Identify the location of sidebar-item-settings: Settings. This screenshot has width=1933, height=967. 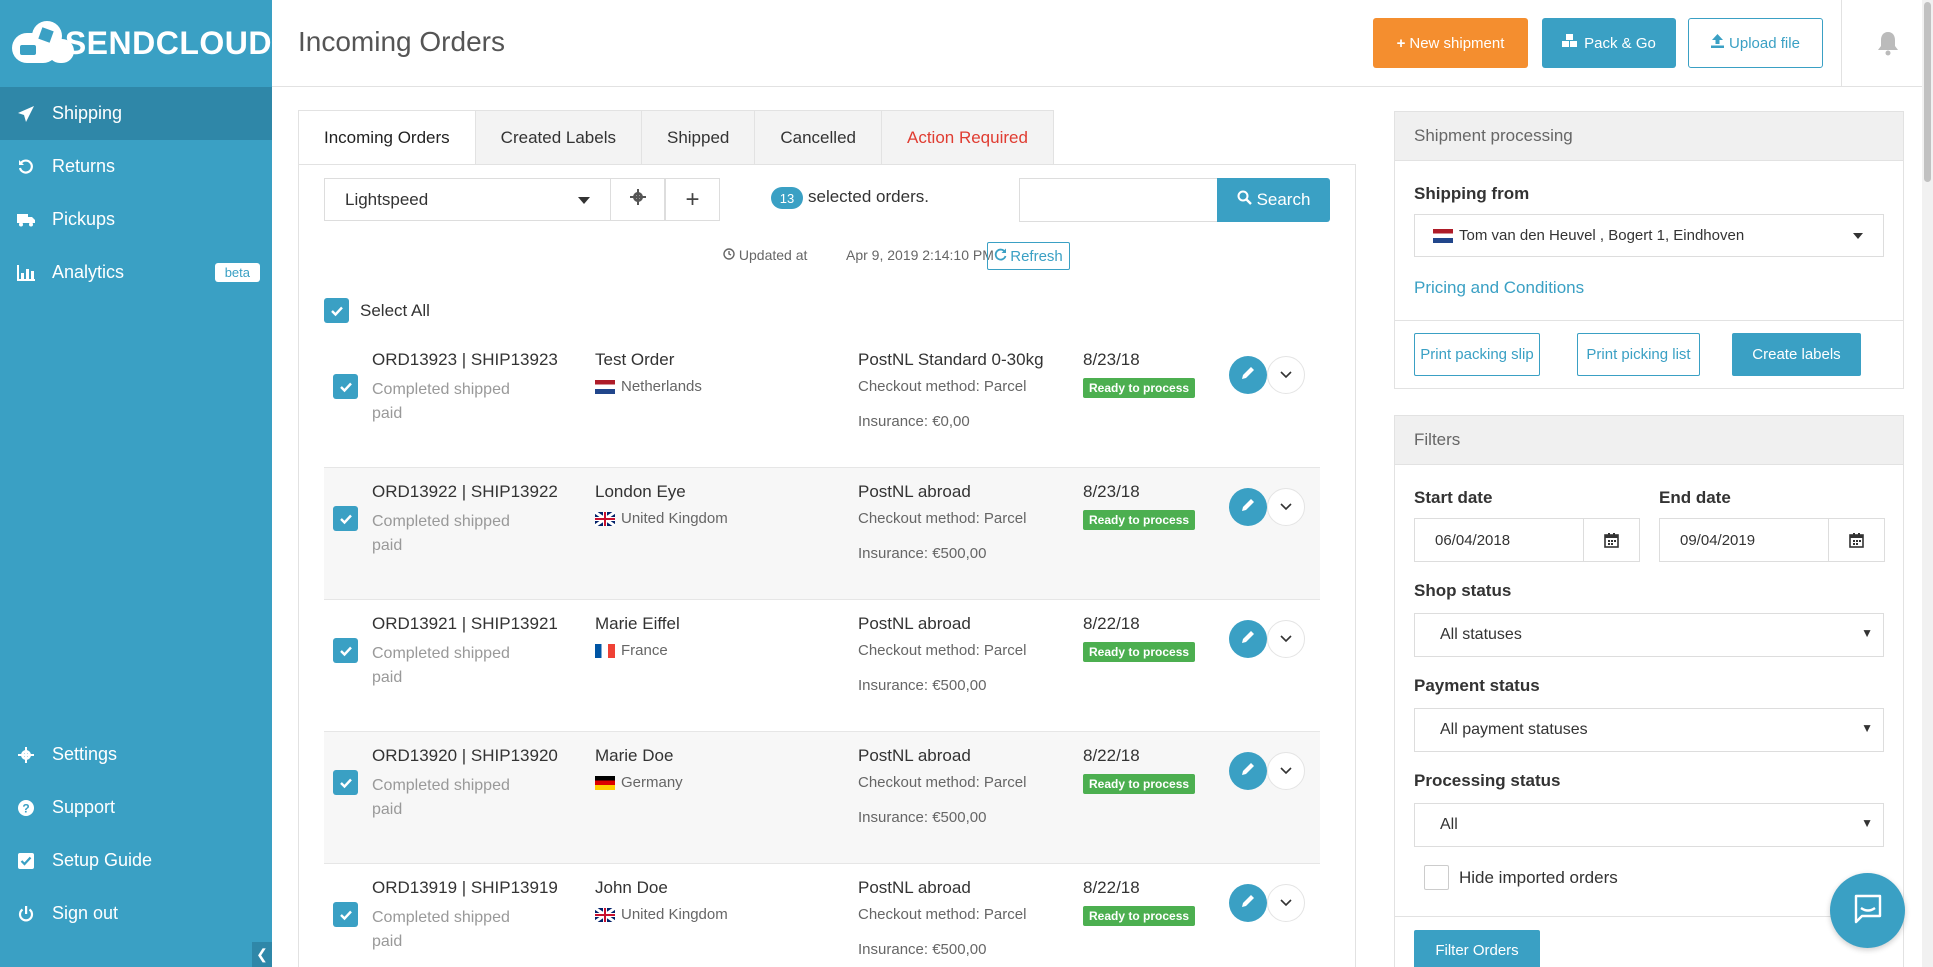
(136, 754).